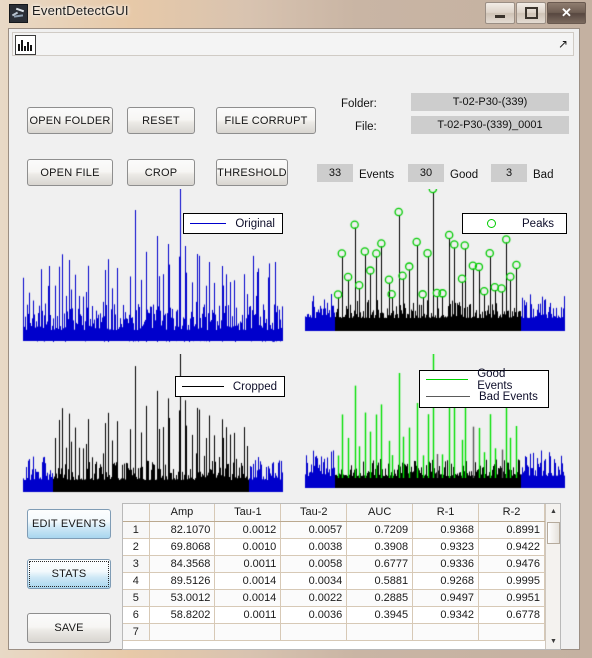  Describe the element at coordinates (314, 530) in the screenshot. I see `table-cell: 0.0057` at that location.